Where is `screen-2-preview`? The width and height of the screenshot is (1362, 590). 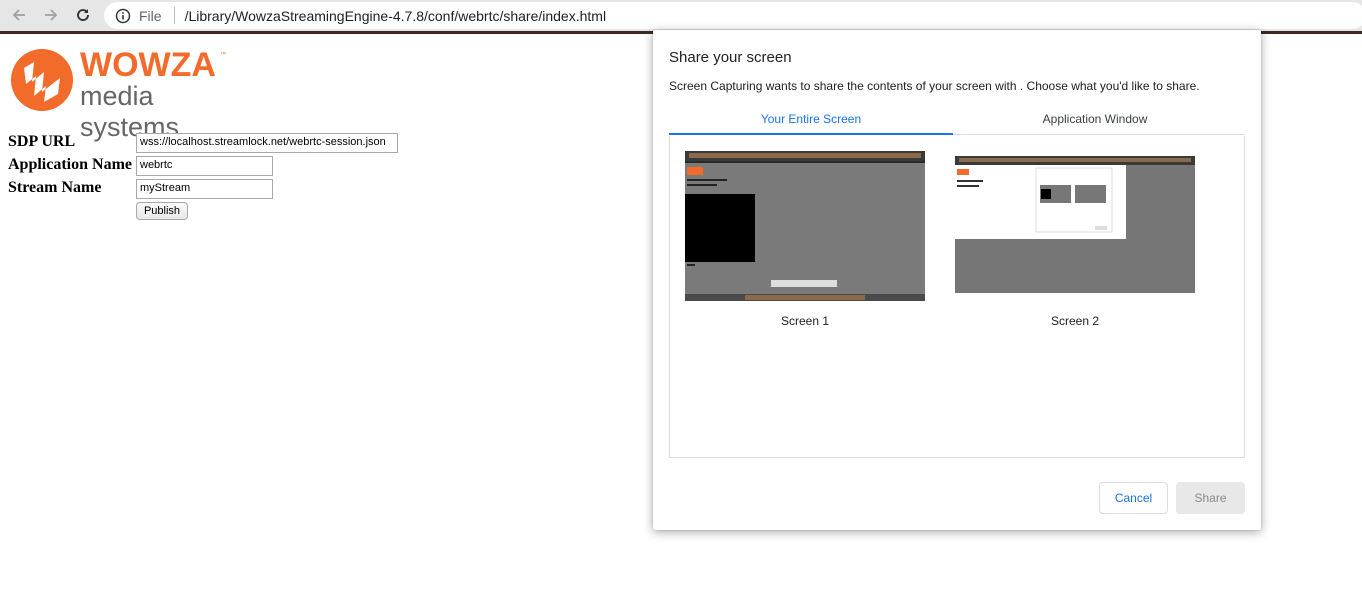
screen-2-preview is located at coordinates (1075, 224).